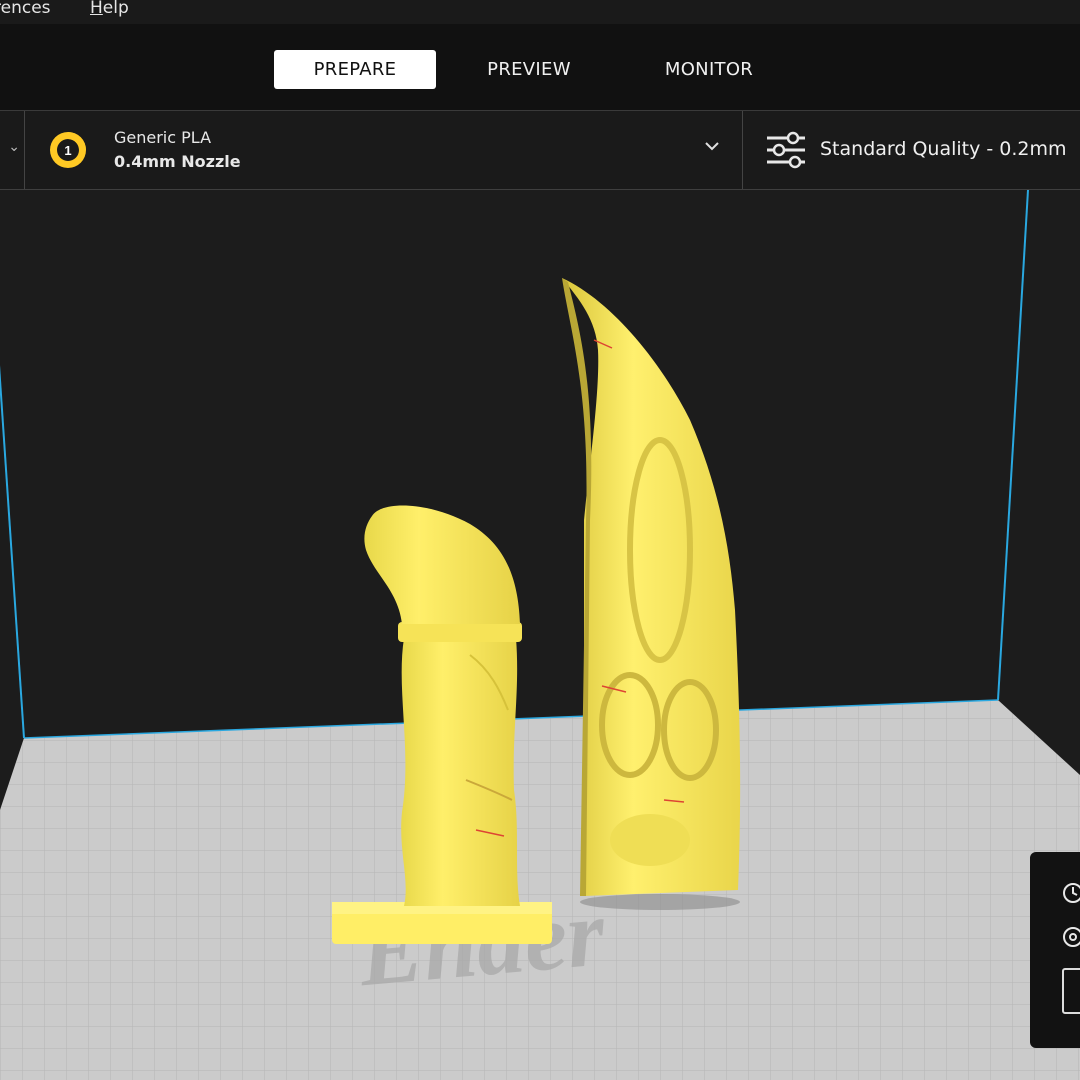 The image size is (1080, 1080). I want to click on nozzle-size: 0.4mm Nozzle, so click(177, 161).